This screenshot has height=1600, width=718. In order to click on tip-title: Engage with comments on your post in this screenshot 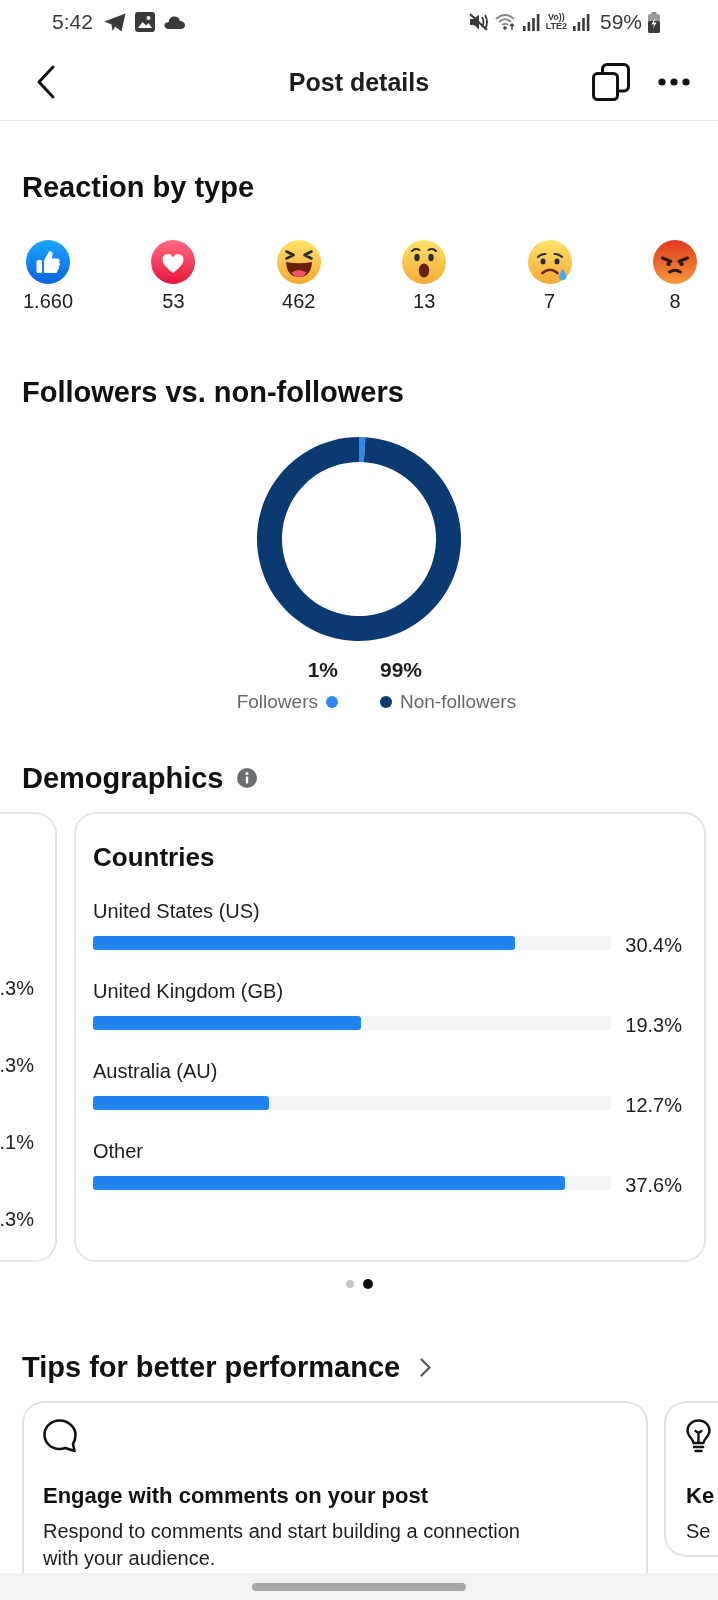, I will do `click(236, 1496)`.